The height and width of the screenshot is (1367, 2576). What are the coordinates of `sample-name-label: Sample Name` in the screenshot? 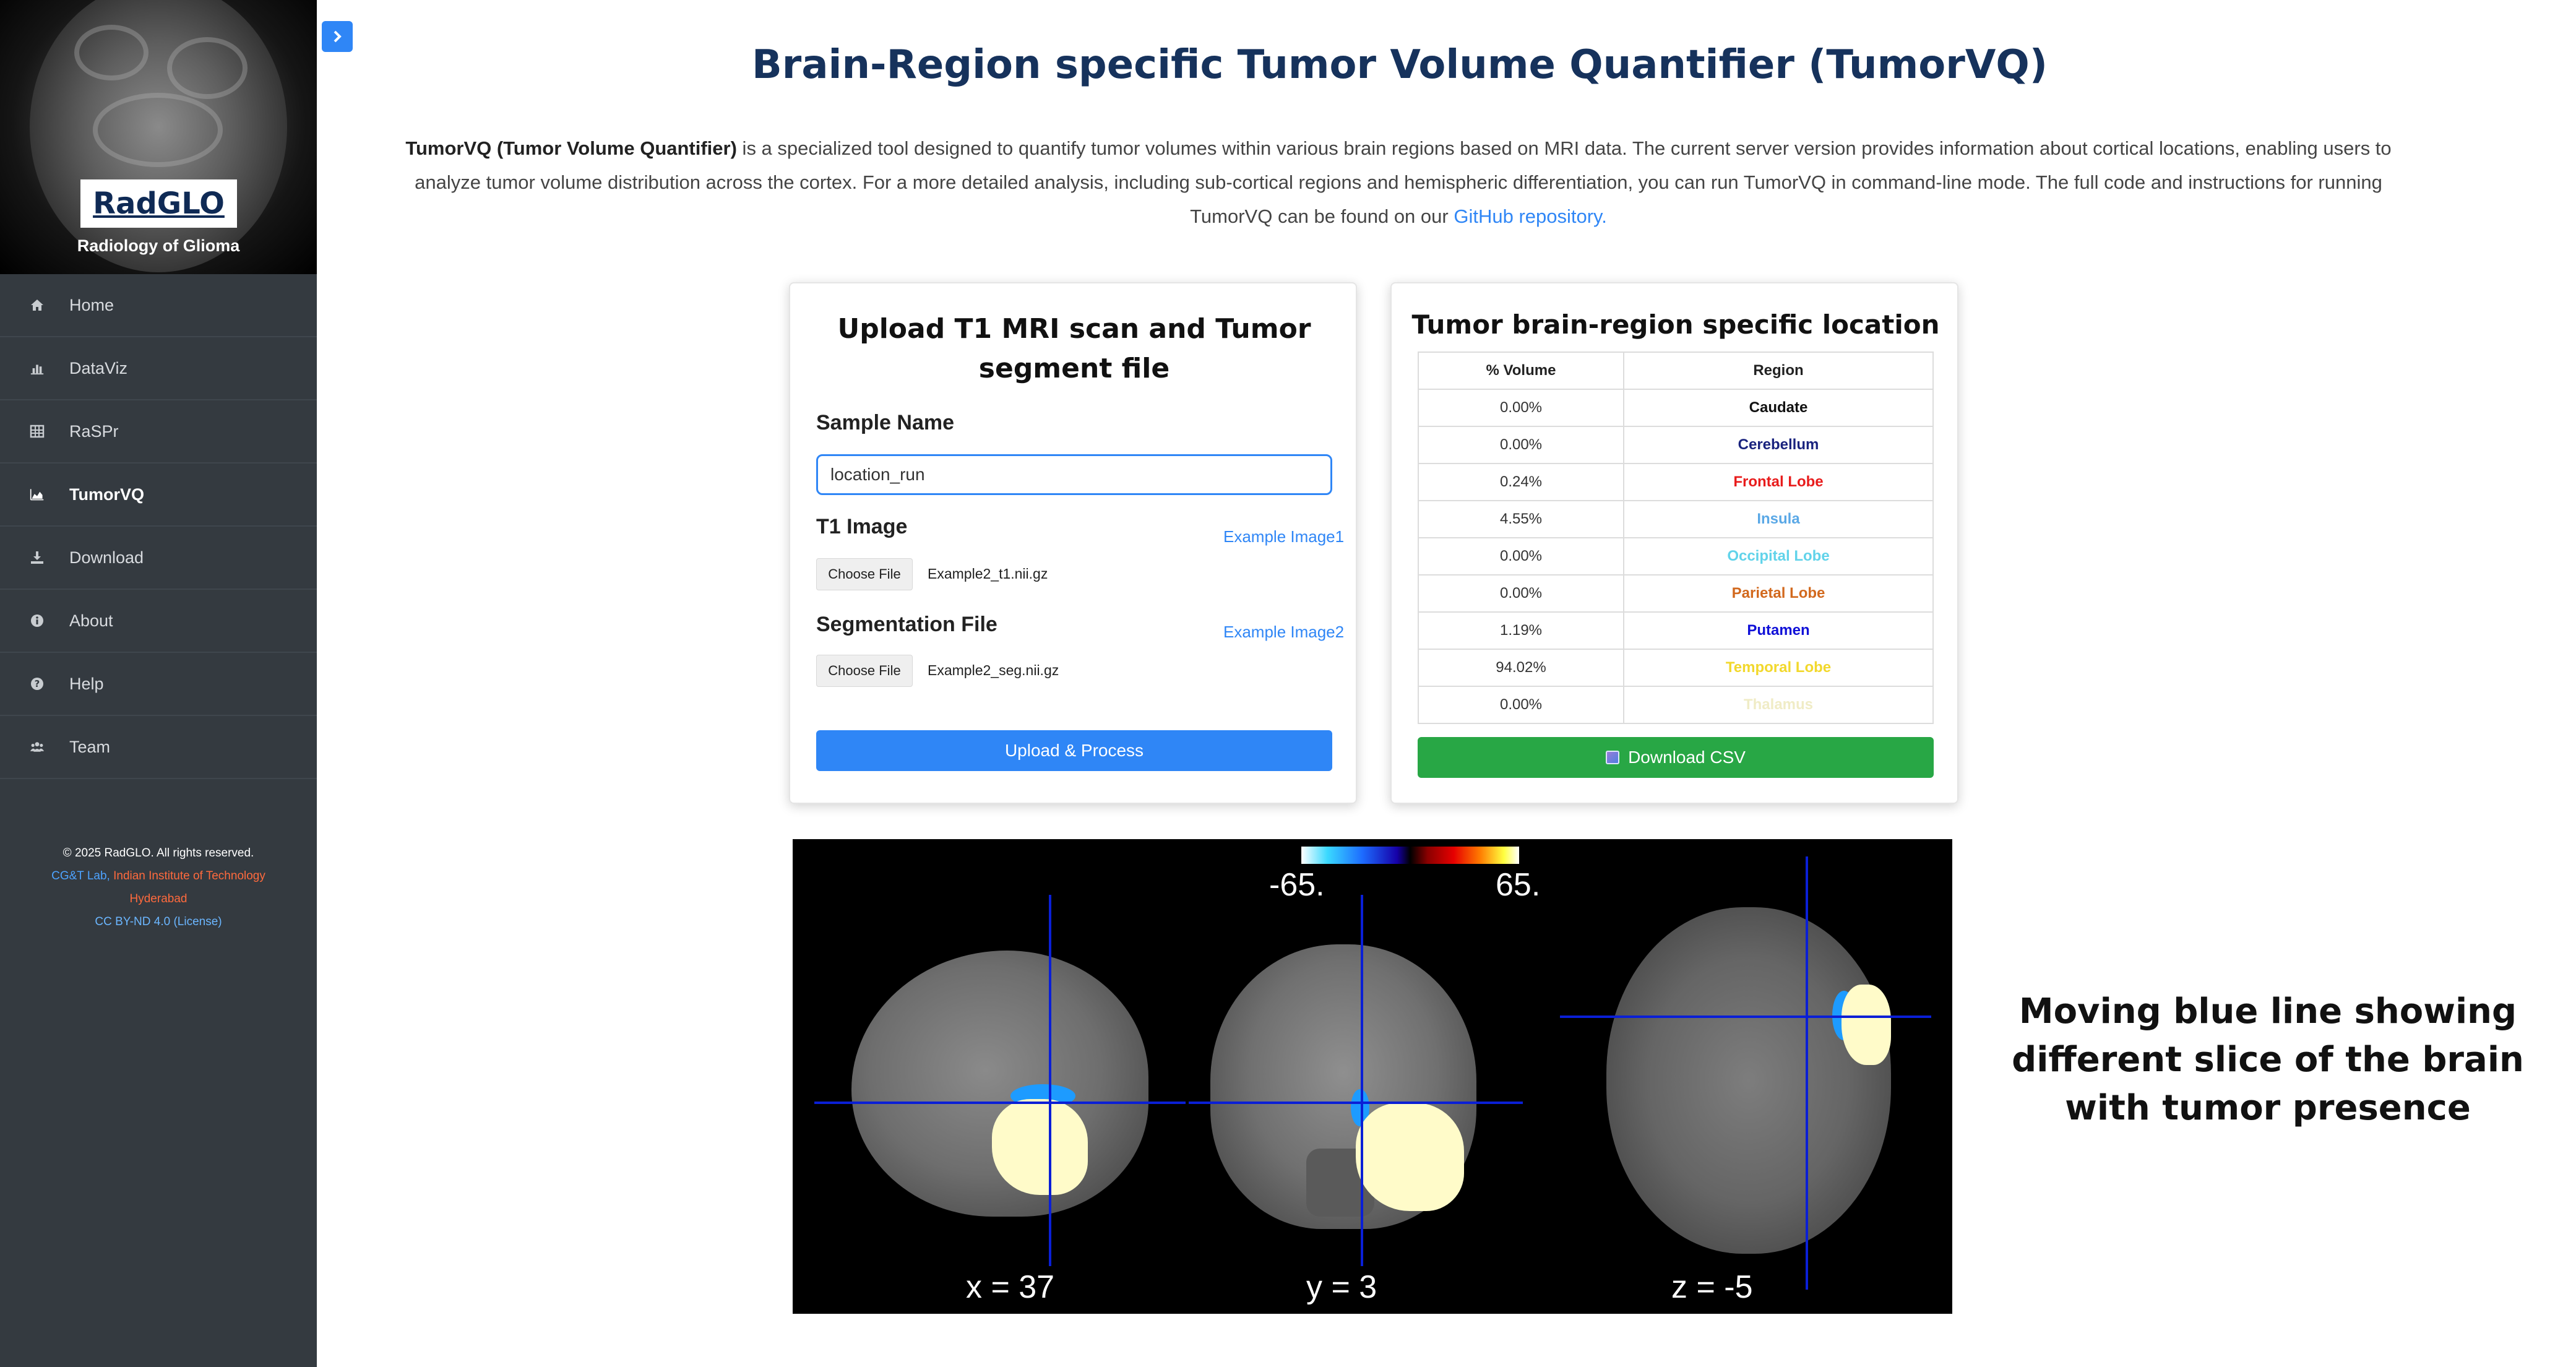 It's located at (885, 423).